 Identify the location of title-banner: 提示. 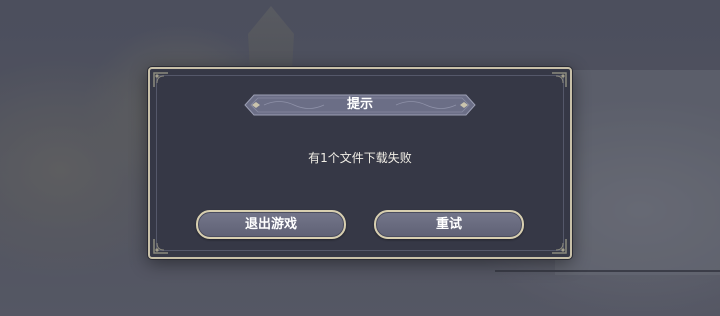
(360, 105).